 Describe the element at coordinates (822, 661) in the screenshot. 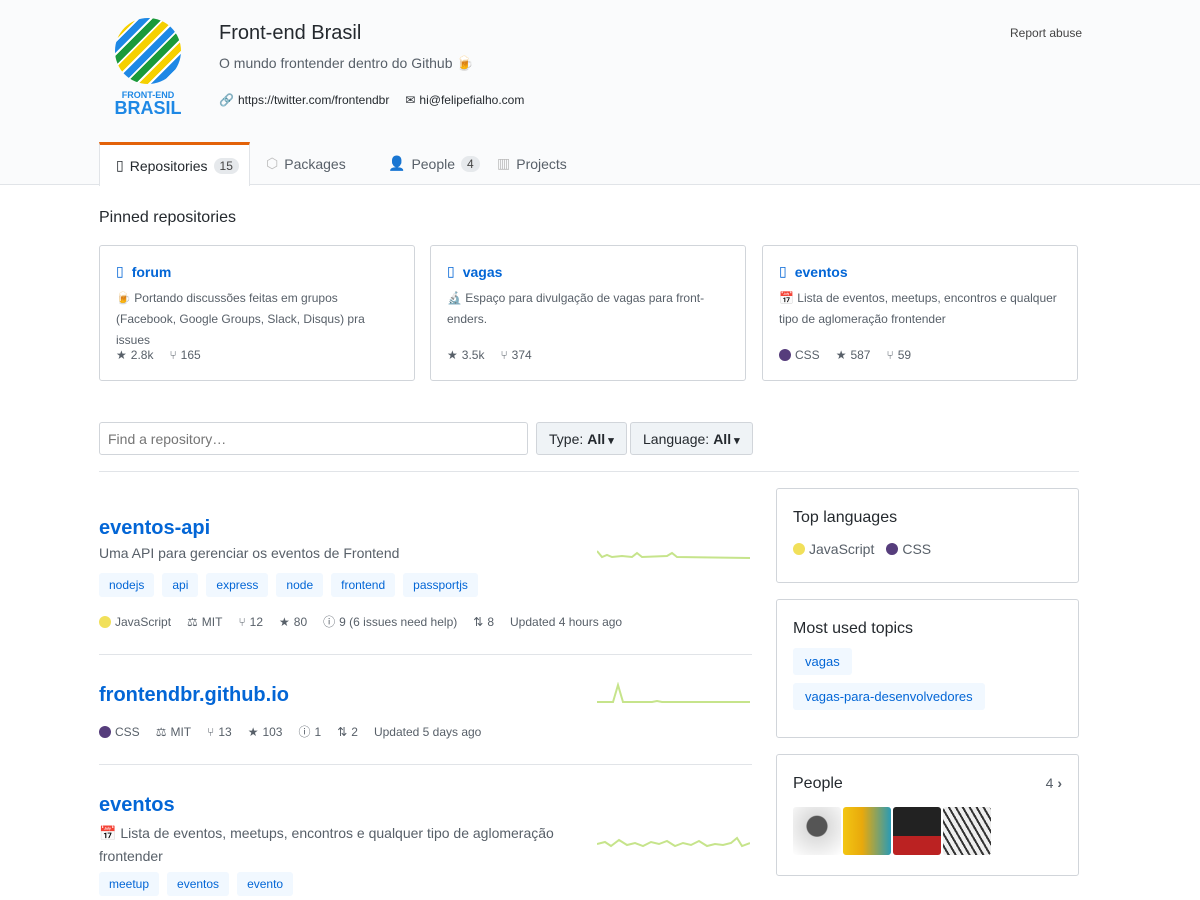

I see `topic-tag: vagas` at that location.